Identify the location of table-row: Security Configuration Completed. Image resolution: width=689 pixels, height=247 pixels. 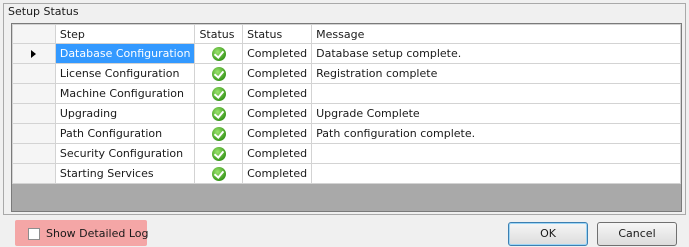
(346, 153).